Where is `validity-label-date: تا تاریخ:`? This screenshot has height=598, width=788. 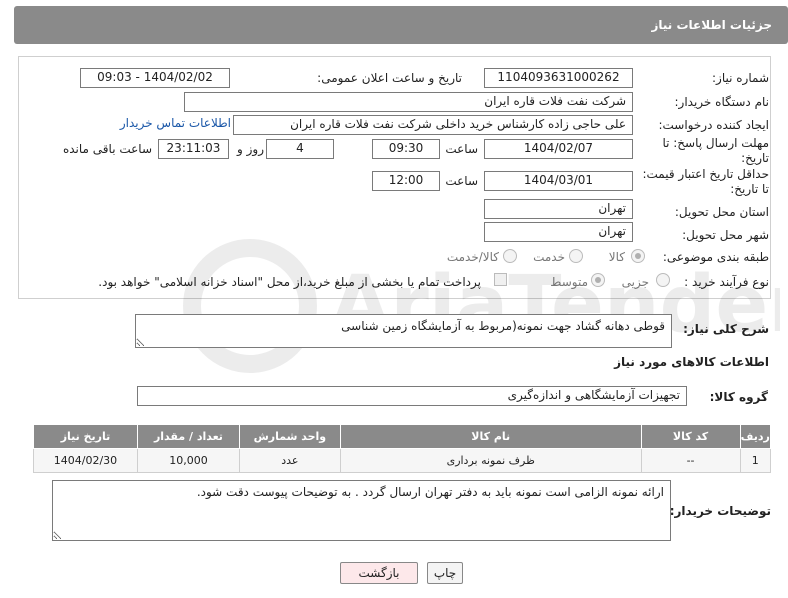 validity-label-date: تا تاریخ: is located at coordinates (749, 189).